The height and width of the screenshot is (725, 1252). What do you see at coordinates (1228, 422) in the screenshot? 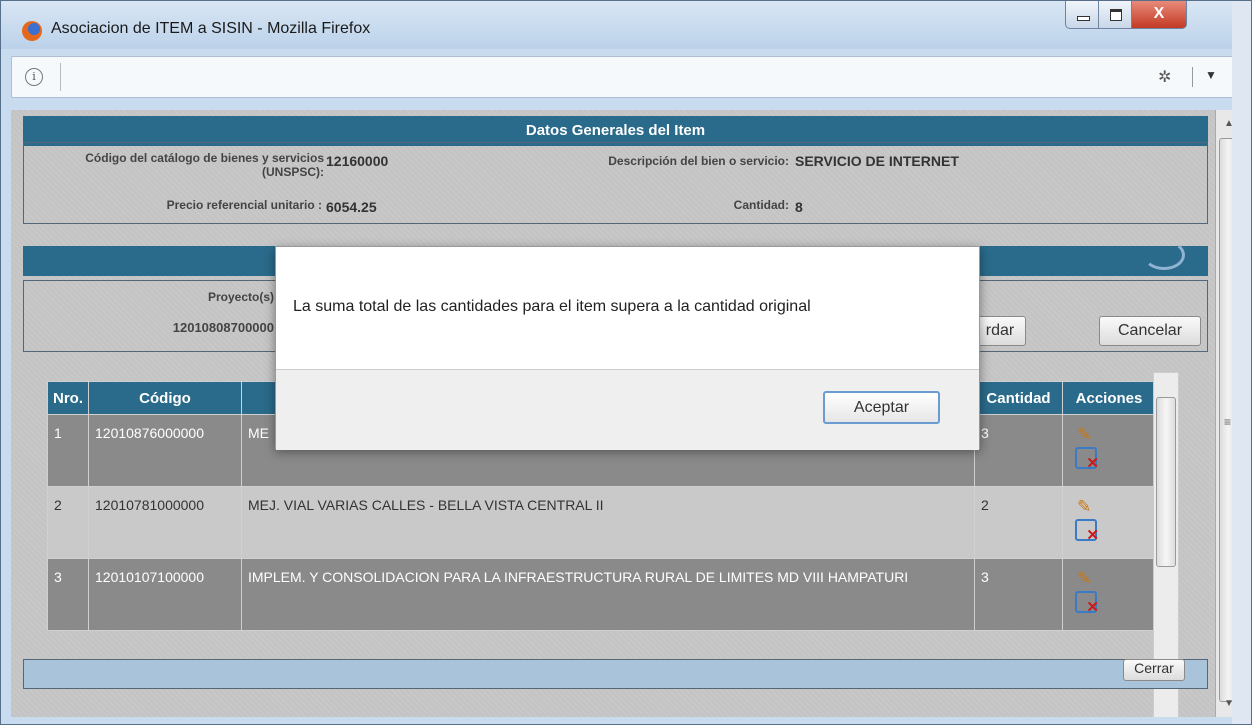
I see `grip-icon: ≡` at bounding box center [1228, 422].